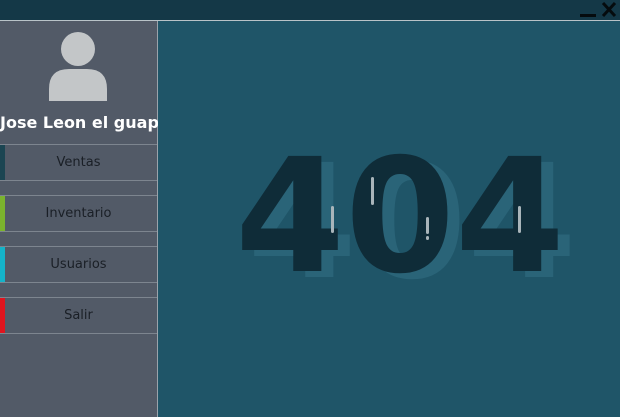 The image size is (620, 417). Describe the element at coordinates (78, 66) in the screenshot. I see `user-avatar-icon` at that location.